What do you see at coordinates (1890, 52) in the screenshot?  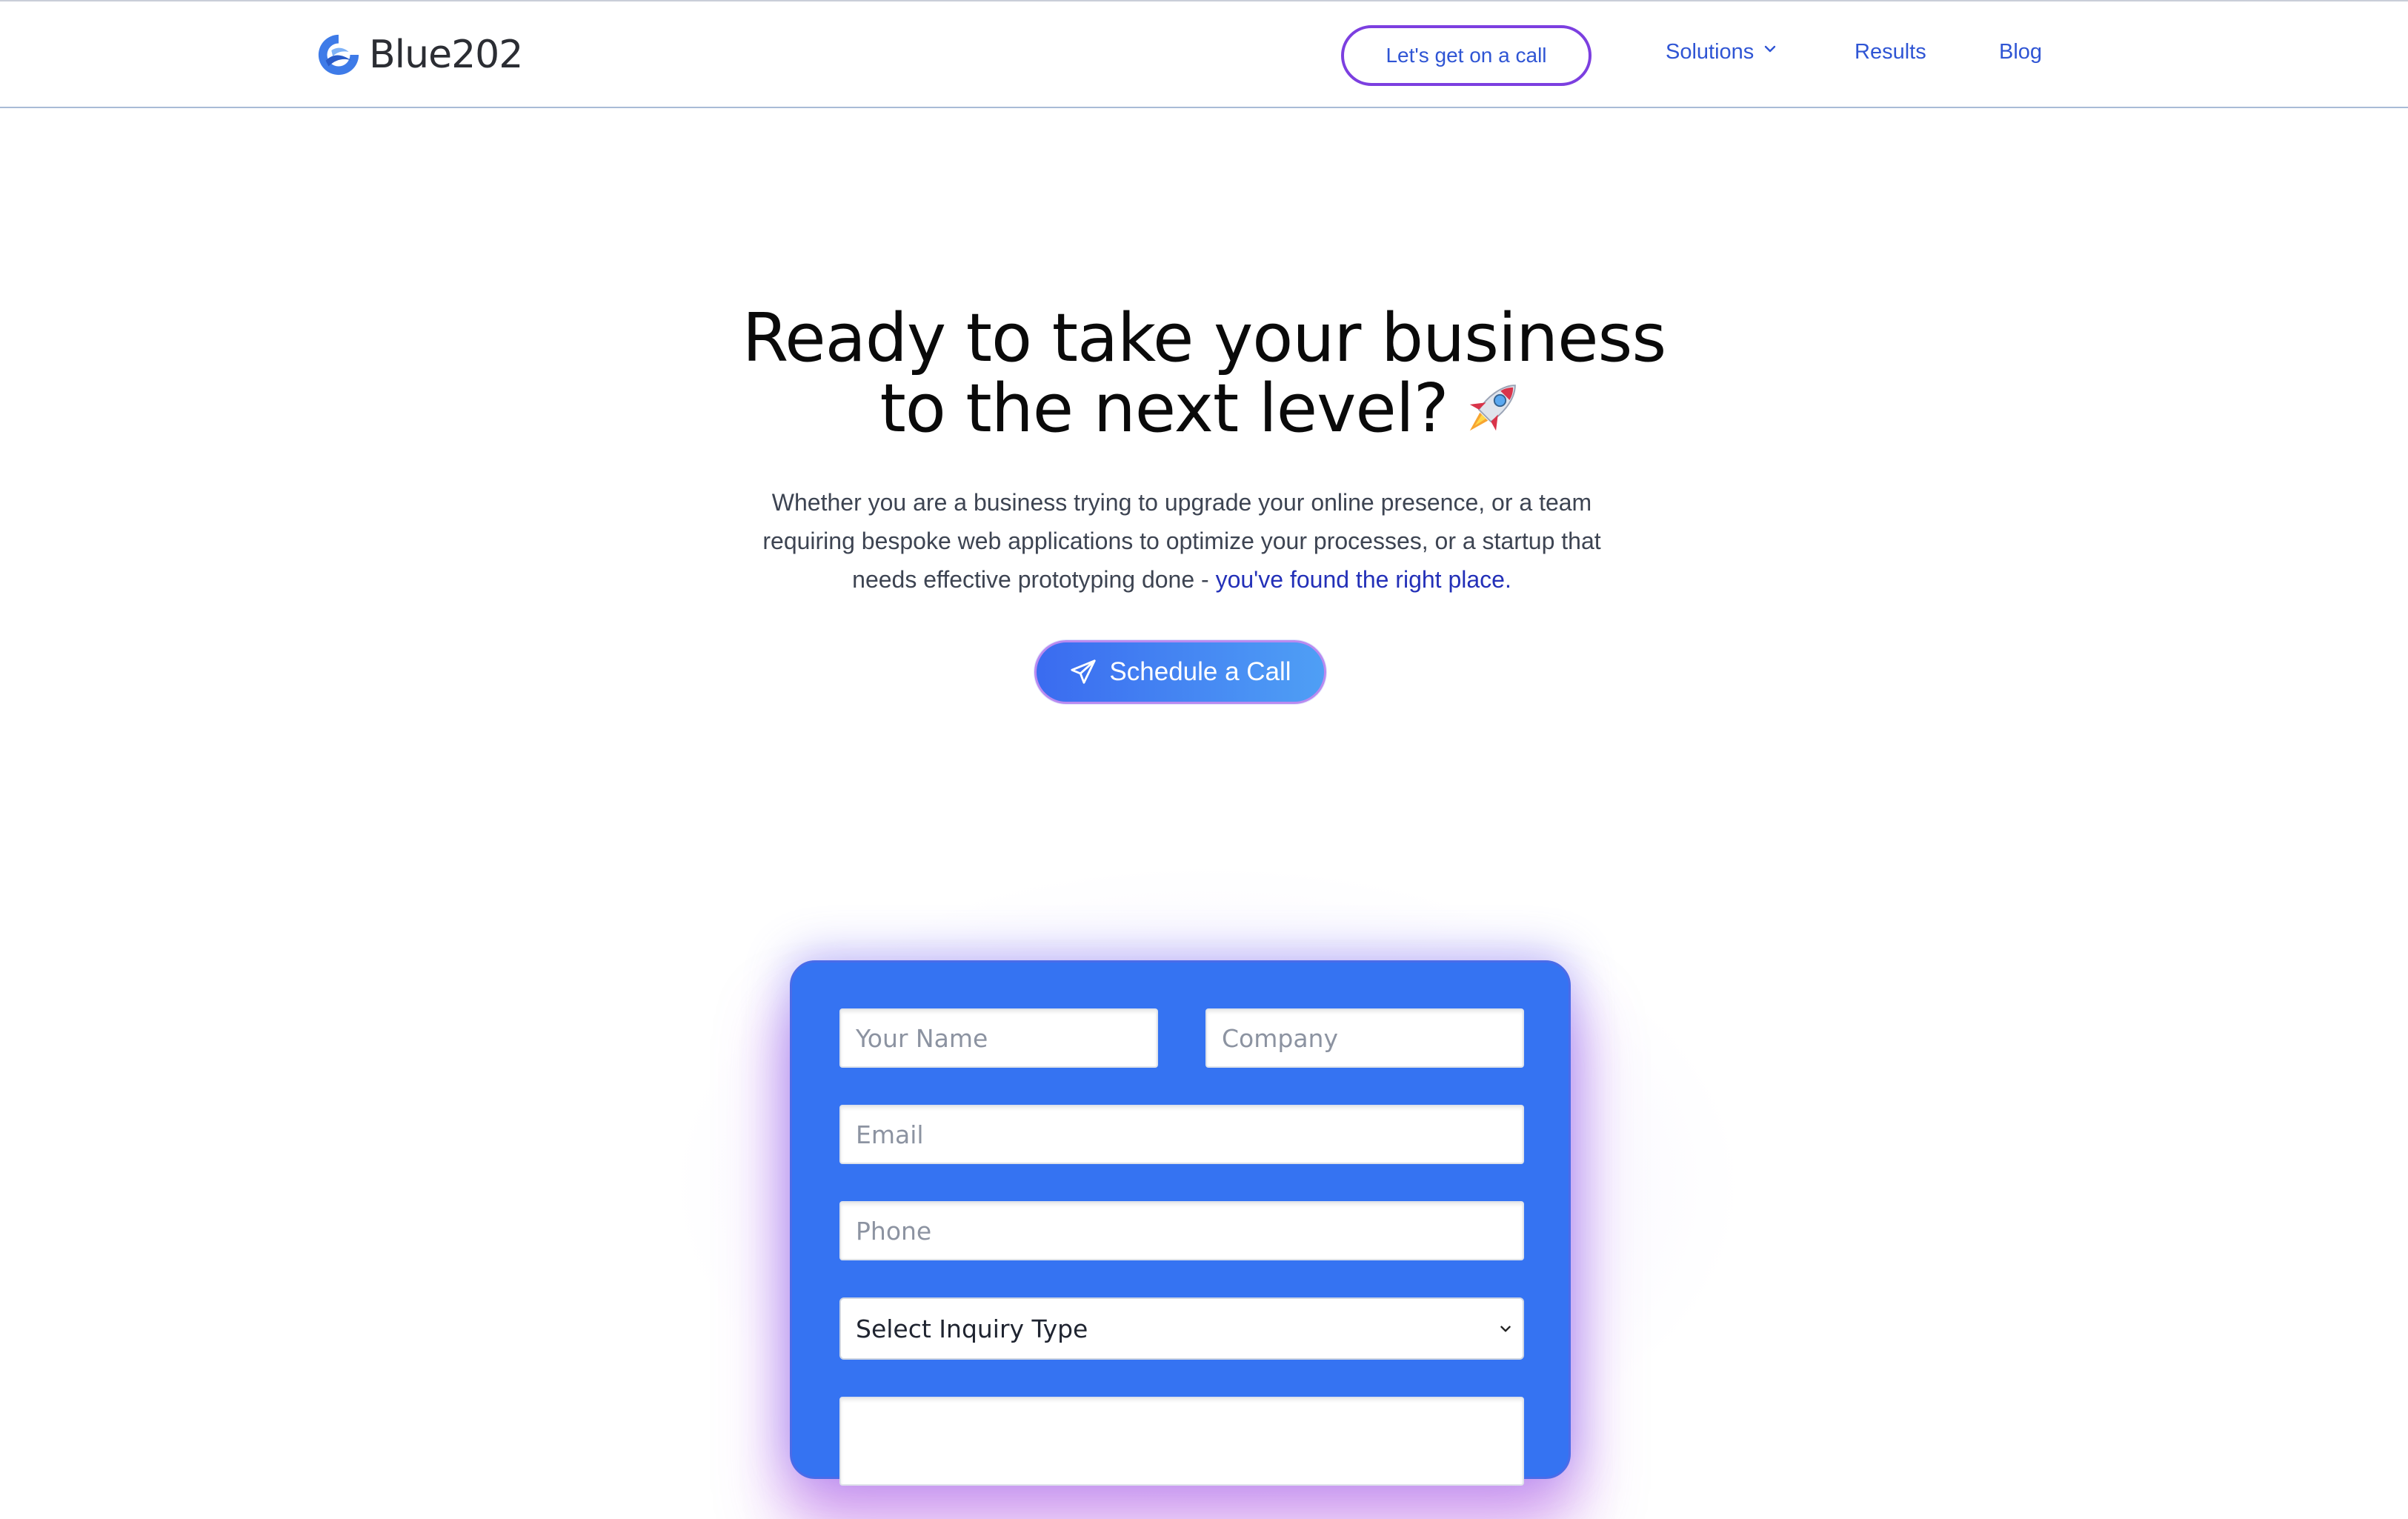 I see `nav-results: Results` at bounding box center [1890, 52].